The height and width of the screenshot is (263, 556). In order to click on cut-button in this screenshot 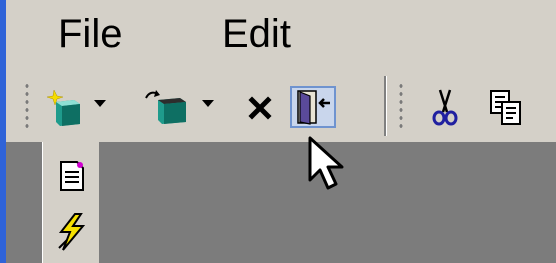, I will do `click(445, 108)`.